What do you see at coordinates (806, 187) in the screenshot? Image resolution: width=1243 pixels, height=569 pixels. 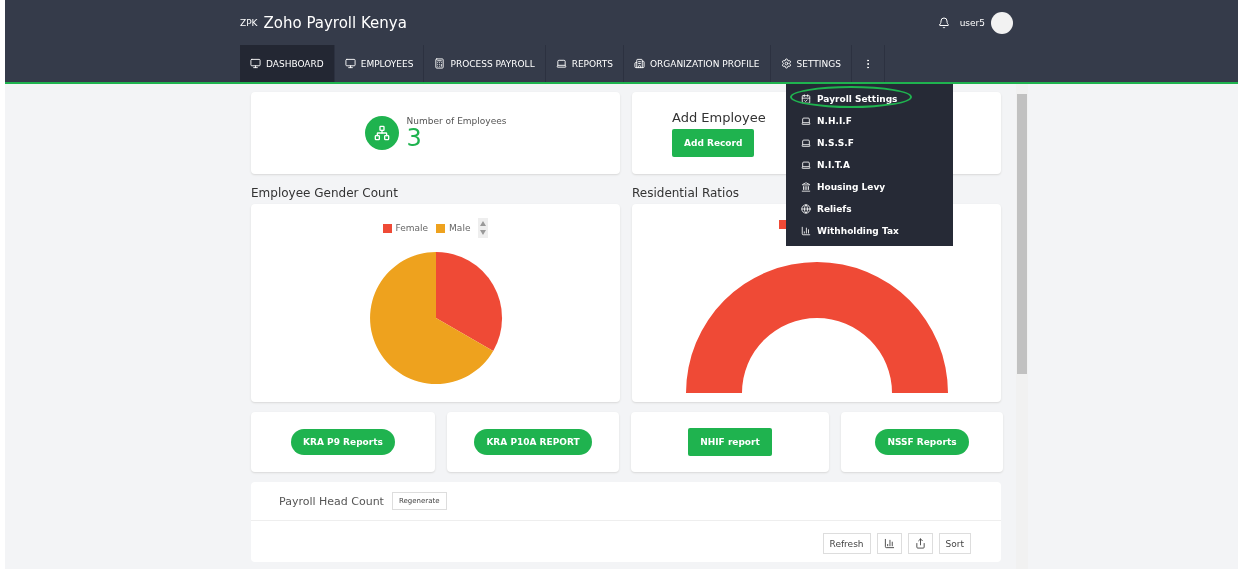 I see `bank-icon` at bounding box center [806, 187].